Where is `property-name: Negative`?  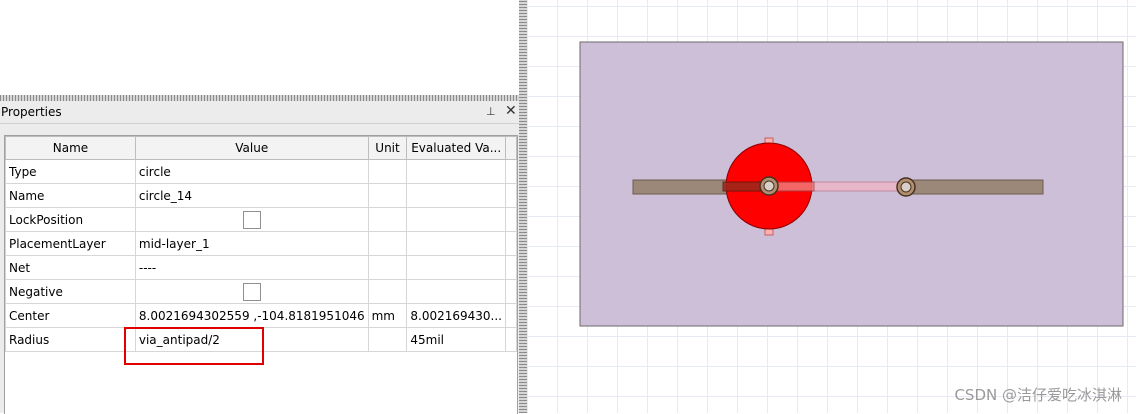
property-name: Negative is located at coordinates (70, 291).